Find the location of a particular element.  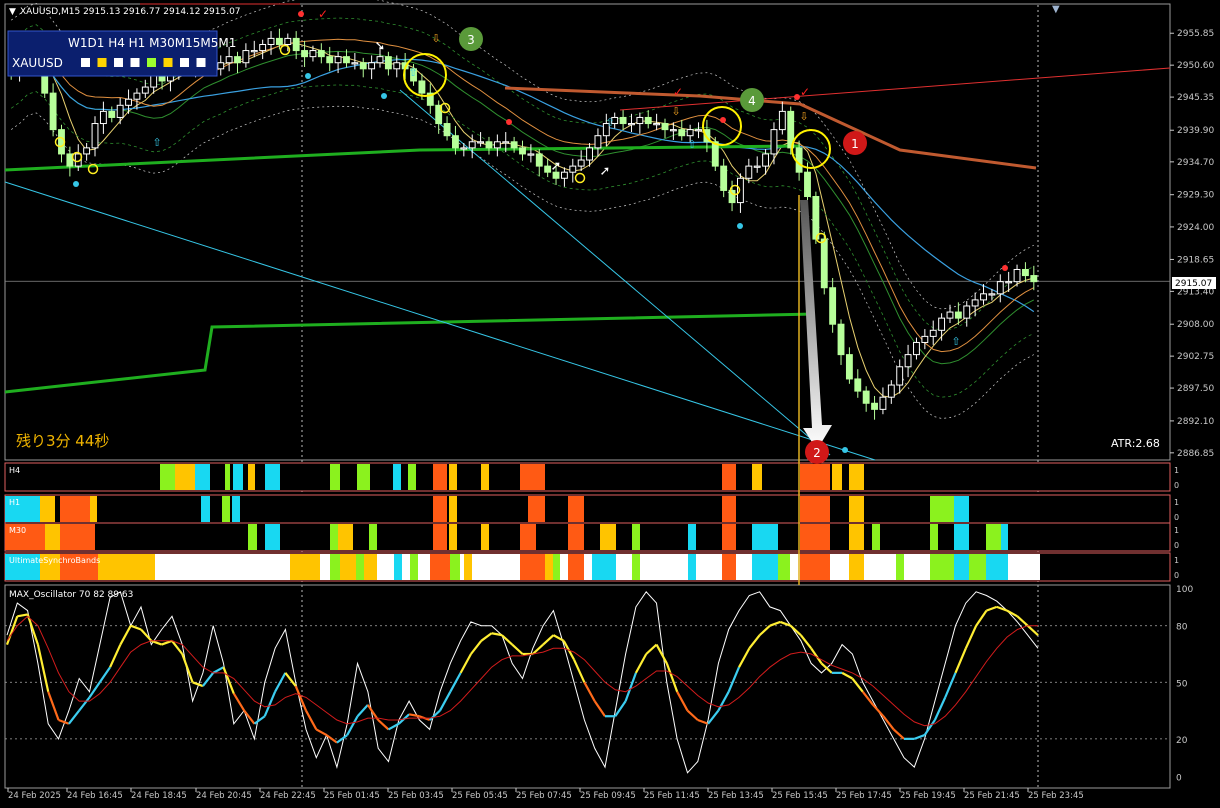

badge-3: 3 is located at coordinates (471, 39).